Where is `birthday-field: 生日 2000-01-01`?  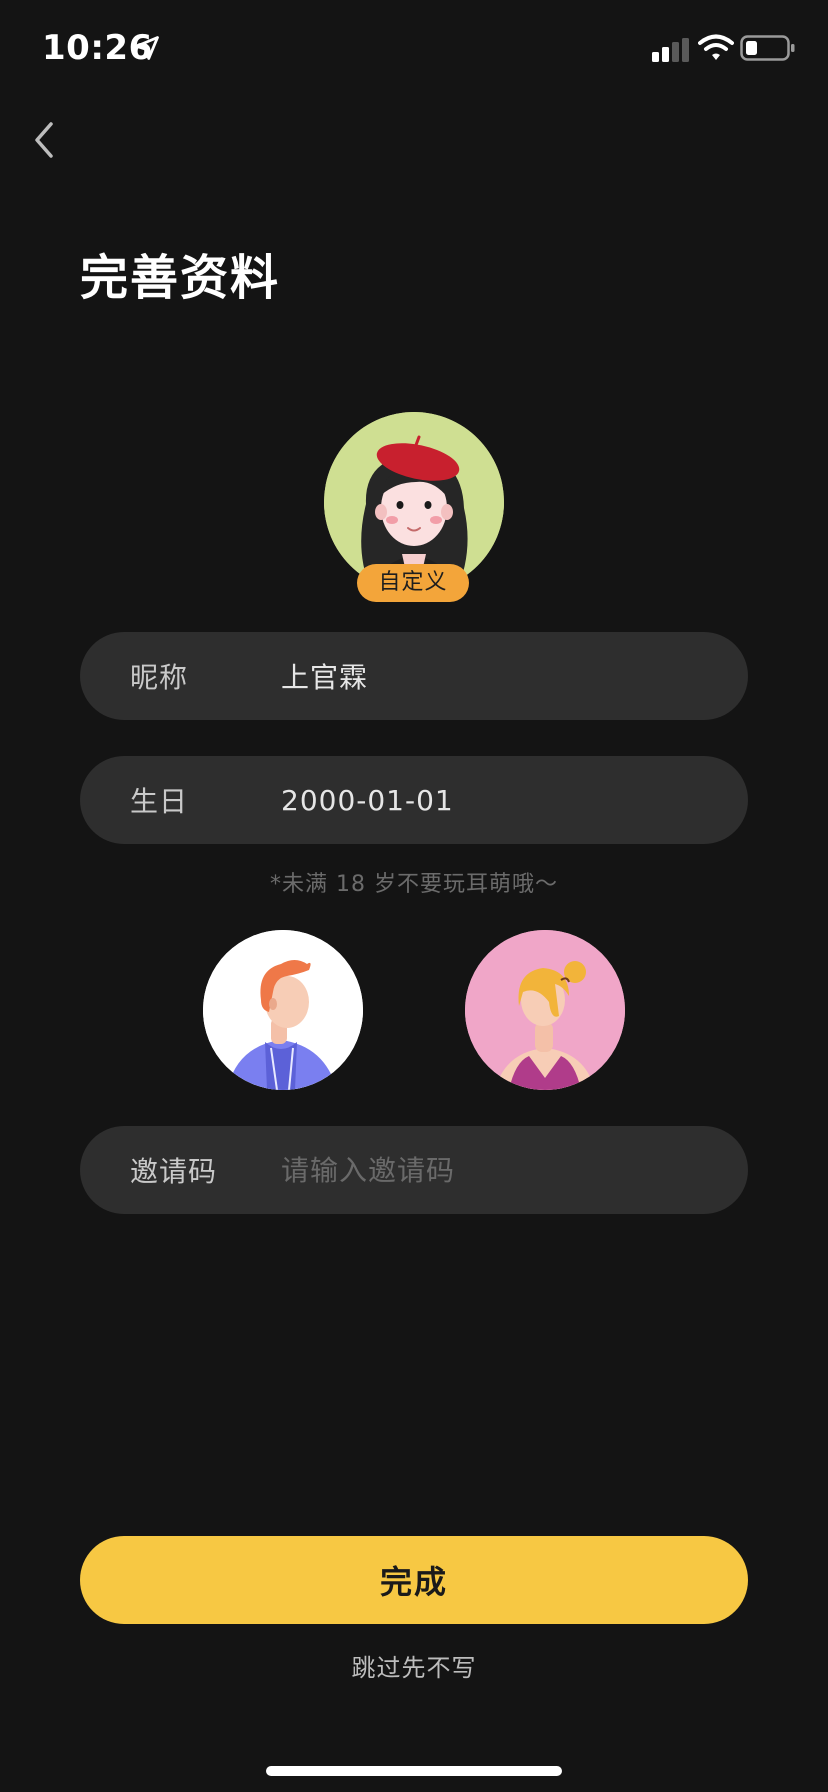 birthday-field: 生日 2000-01-01 is located at coordinates (414, 800).